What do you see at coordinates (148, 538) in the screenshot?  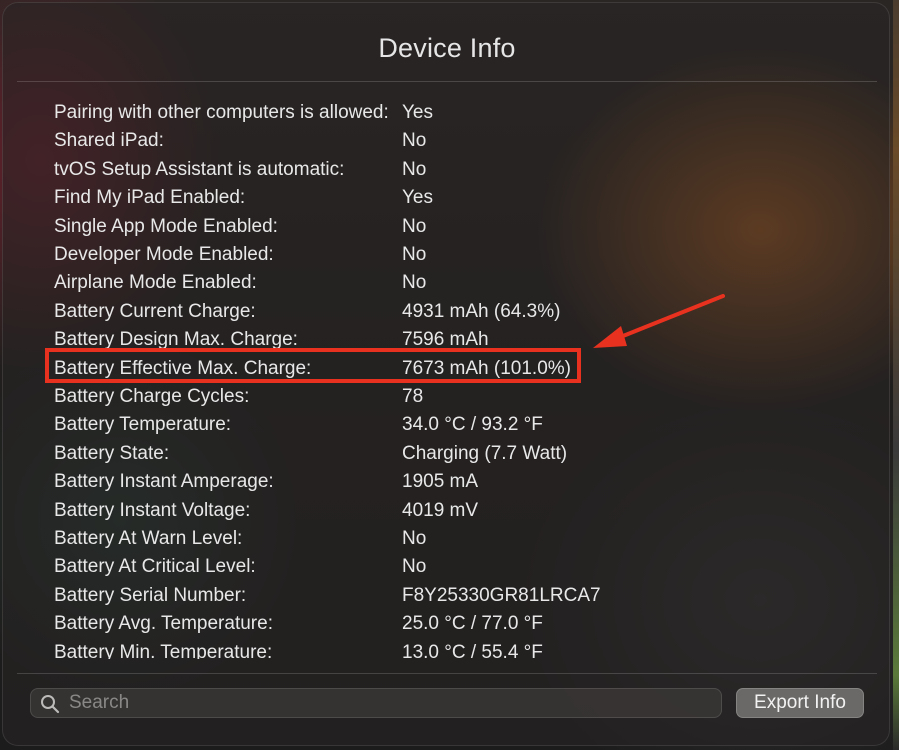 I see `info-row-label: Battery At Warn Level:` at bounding box center [148, 538].